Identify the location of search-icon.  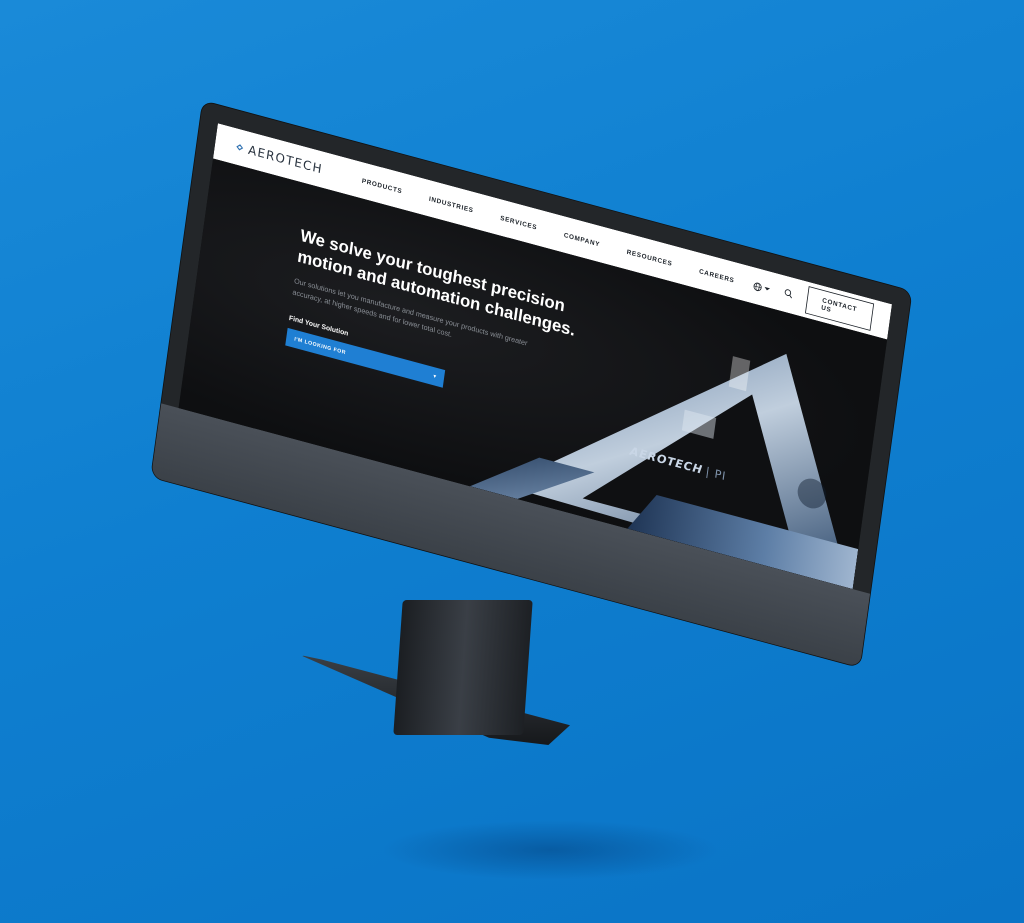
(788, 294).